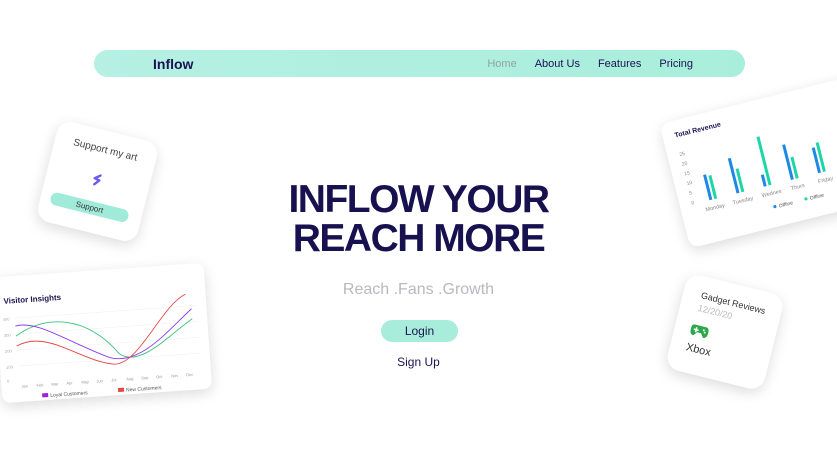 The width and height of the screenshot is (837, 467). Describe the element at coordinates (104, 338) in the screenshot. I see `vis-line-unique` at that location.